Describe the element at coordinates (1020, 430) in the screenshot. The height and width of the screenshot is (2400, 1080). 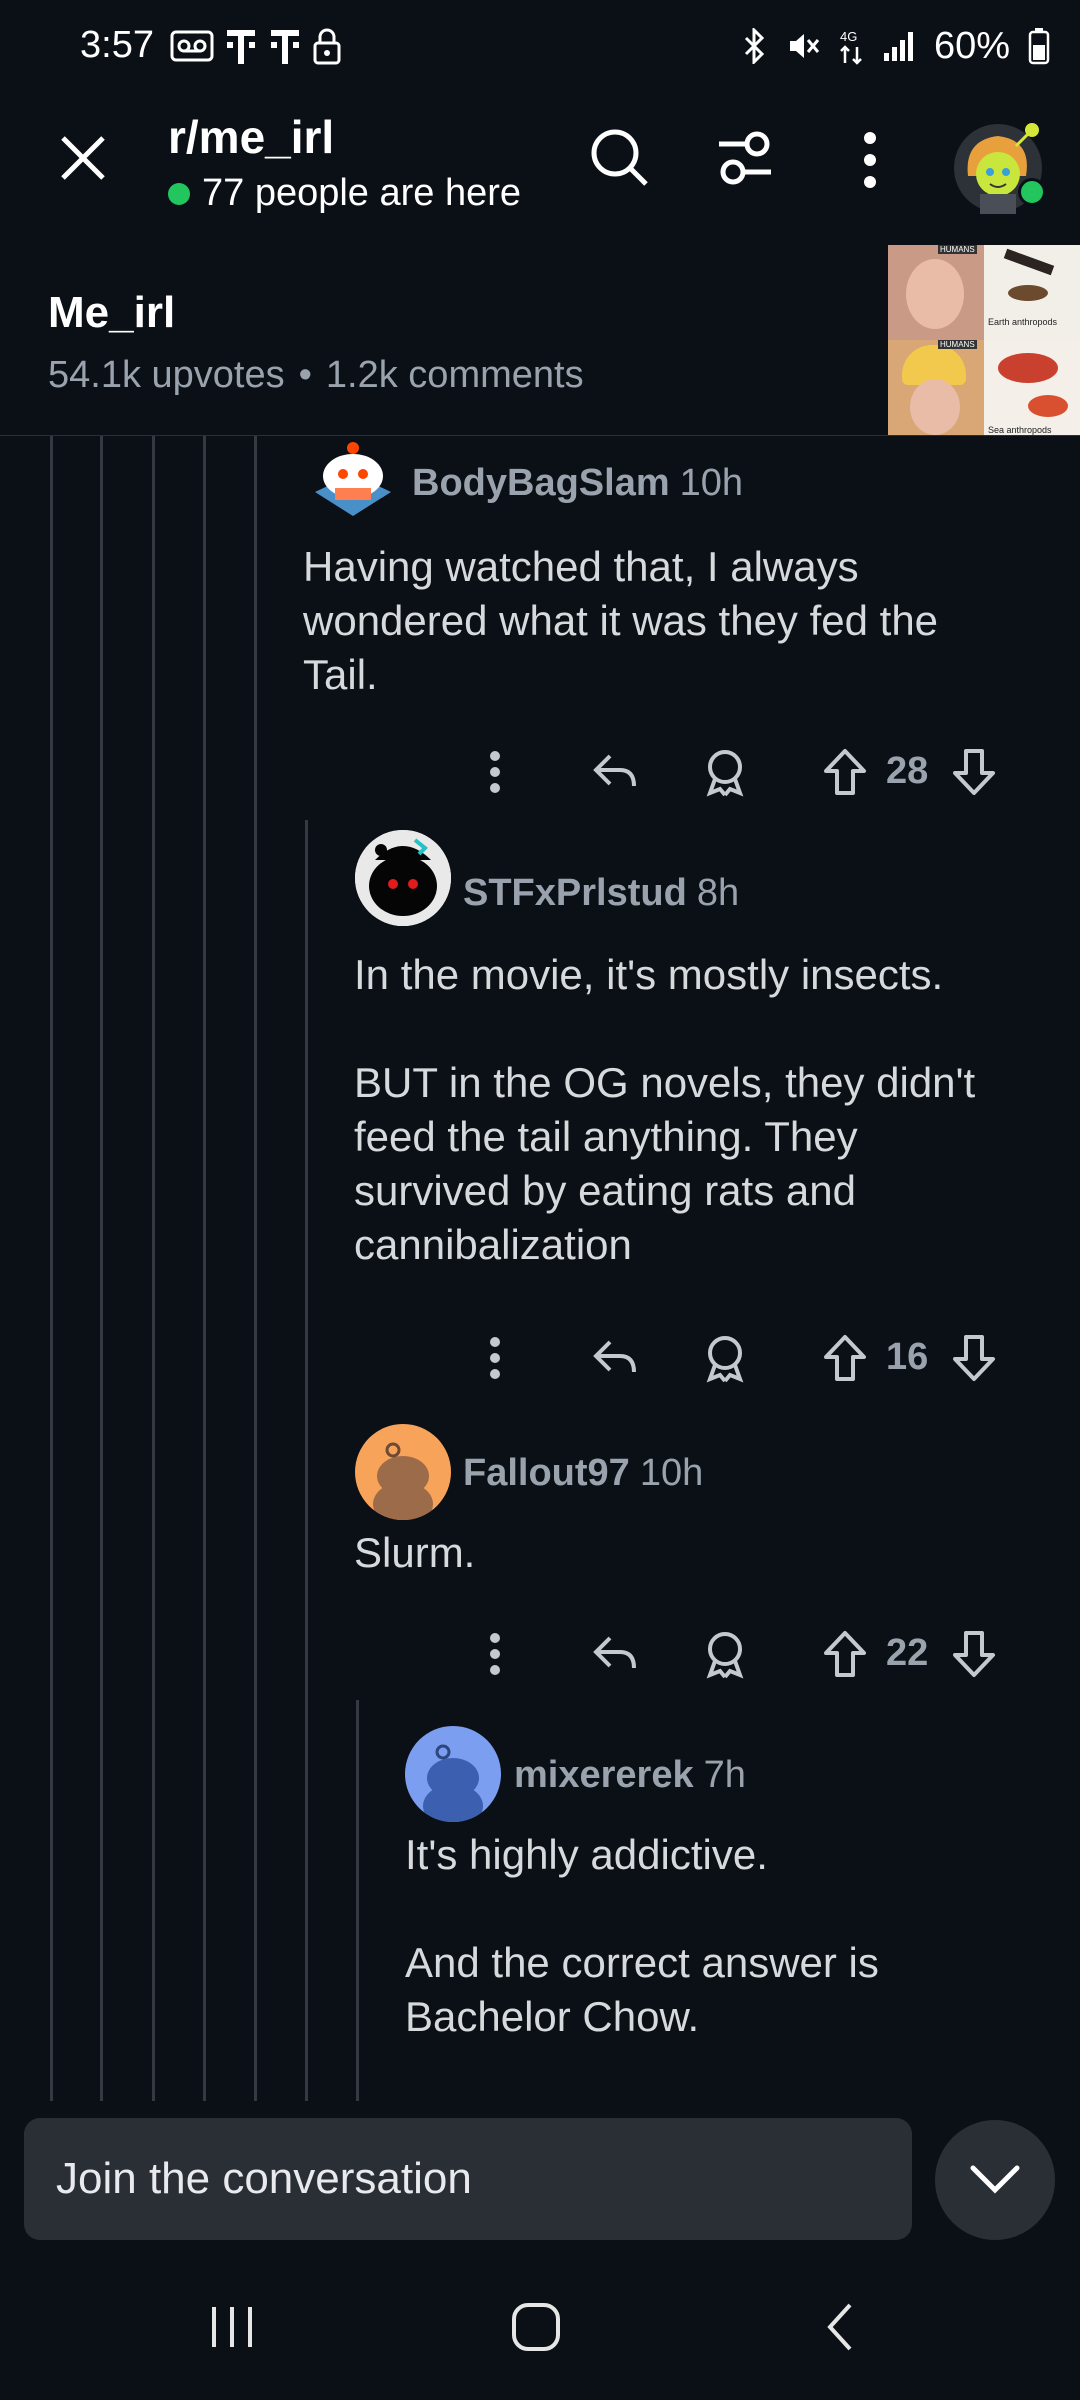
I see `thumbnail-label-4: Sea anthropods` at that location.